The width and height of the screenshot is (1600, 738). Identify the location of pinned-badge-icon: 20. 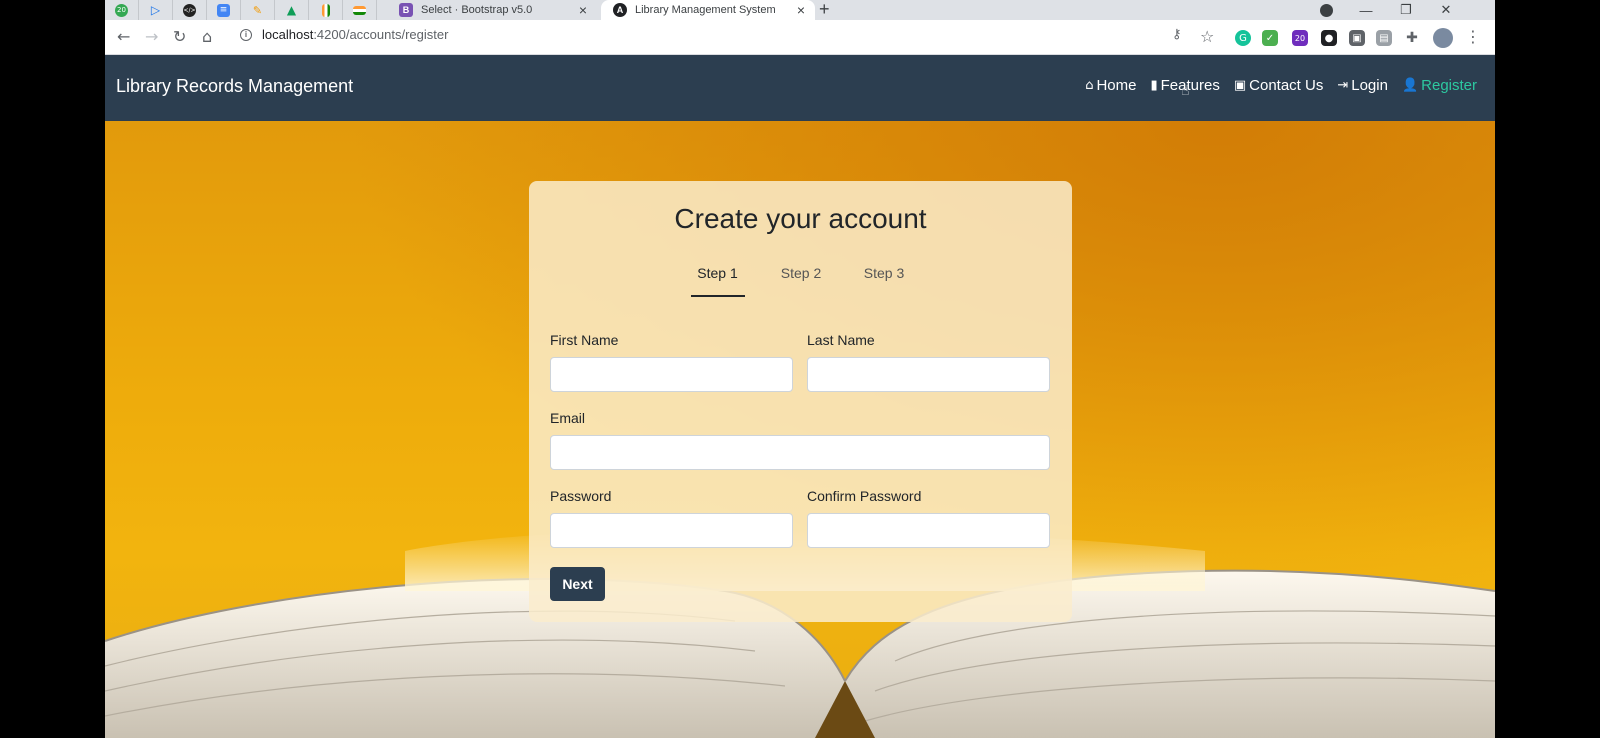
(121, 10).